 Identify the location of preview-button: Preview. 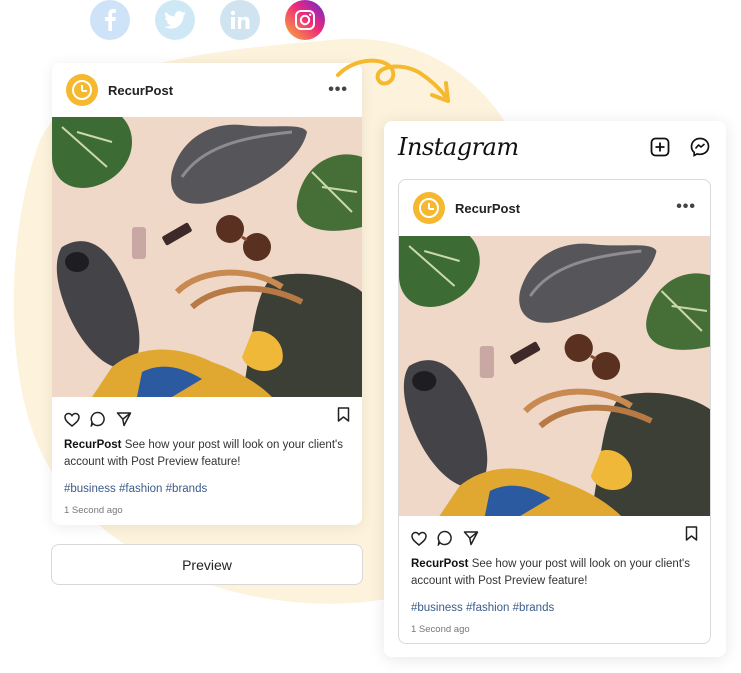
(207, 564).